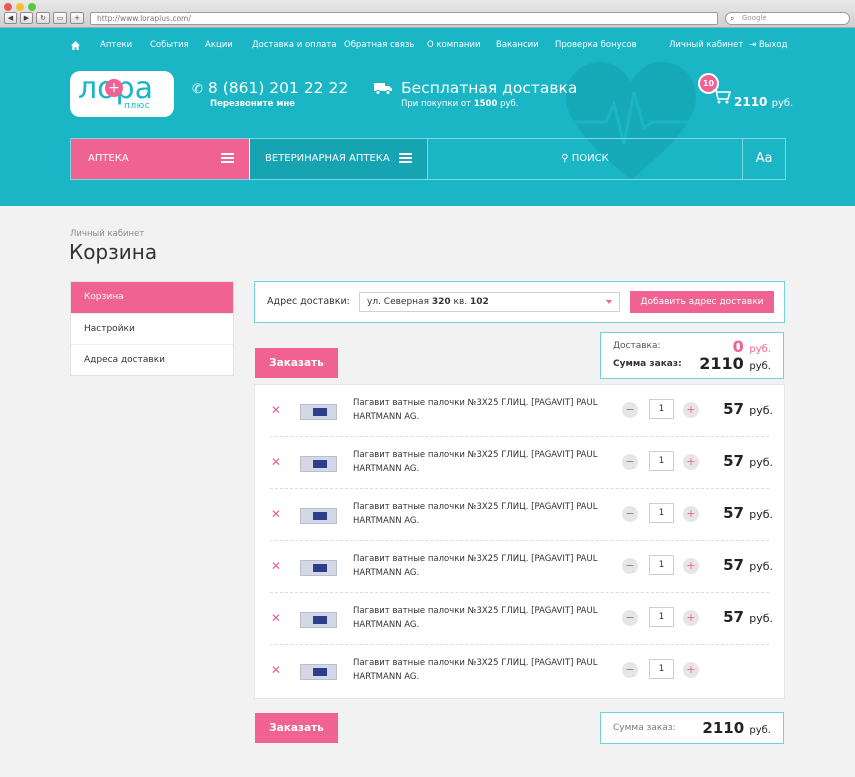 The width and height of the screenshot is (855, 777). Describe the element at coordinates (764, 159) in the screenshot. I see `font-size-button: Aa` at that location.